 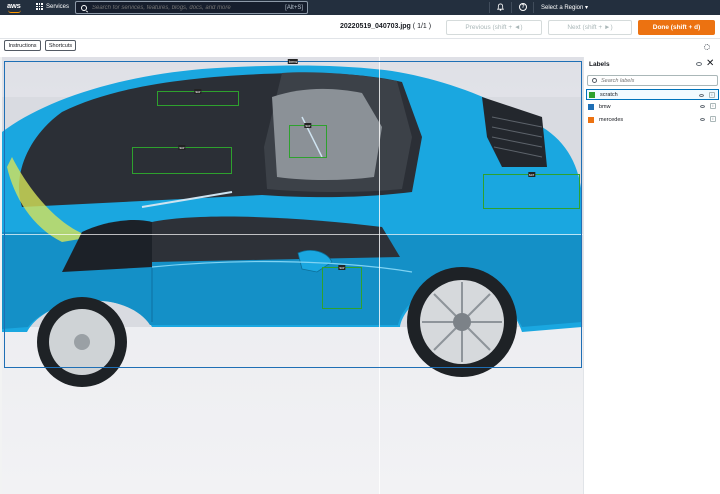 I want to click on grid-icon, so click(x=39, y=6).